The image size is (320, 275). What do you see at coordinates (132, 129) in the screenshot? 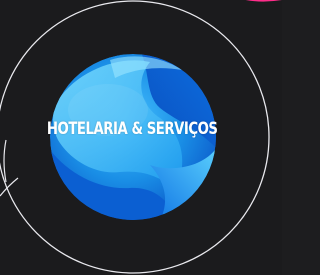
I see `brand-title: HOTELARIA & SERVIÇOS` at bounding box center [132, 129].